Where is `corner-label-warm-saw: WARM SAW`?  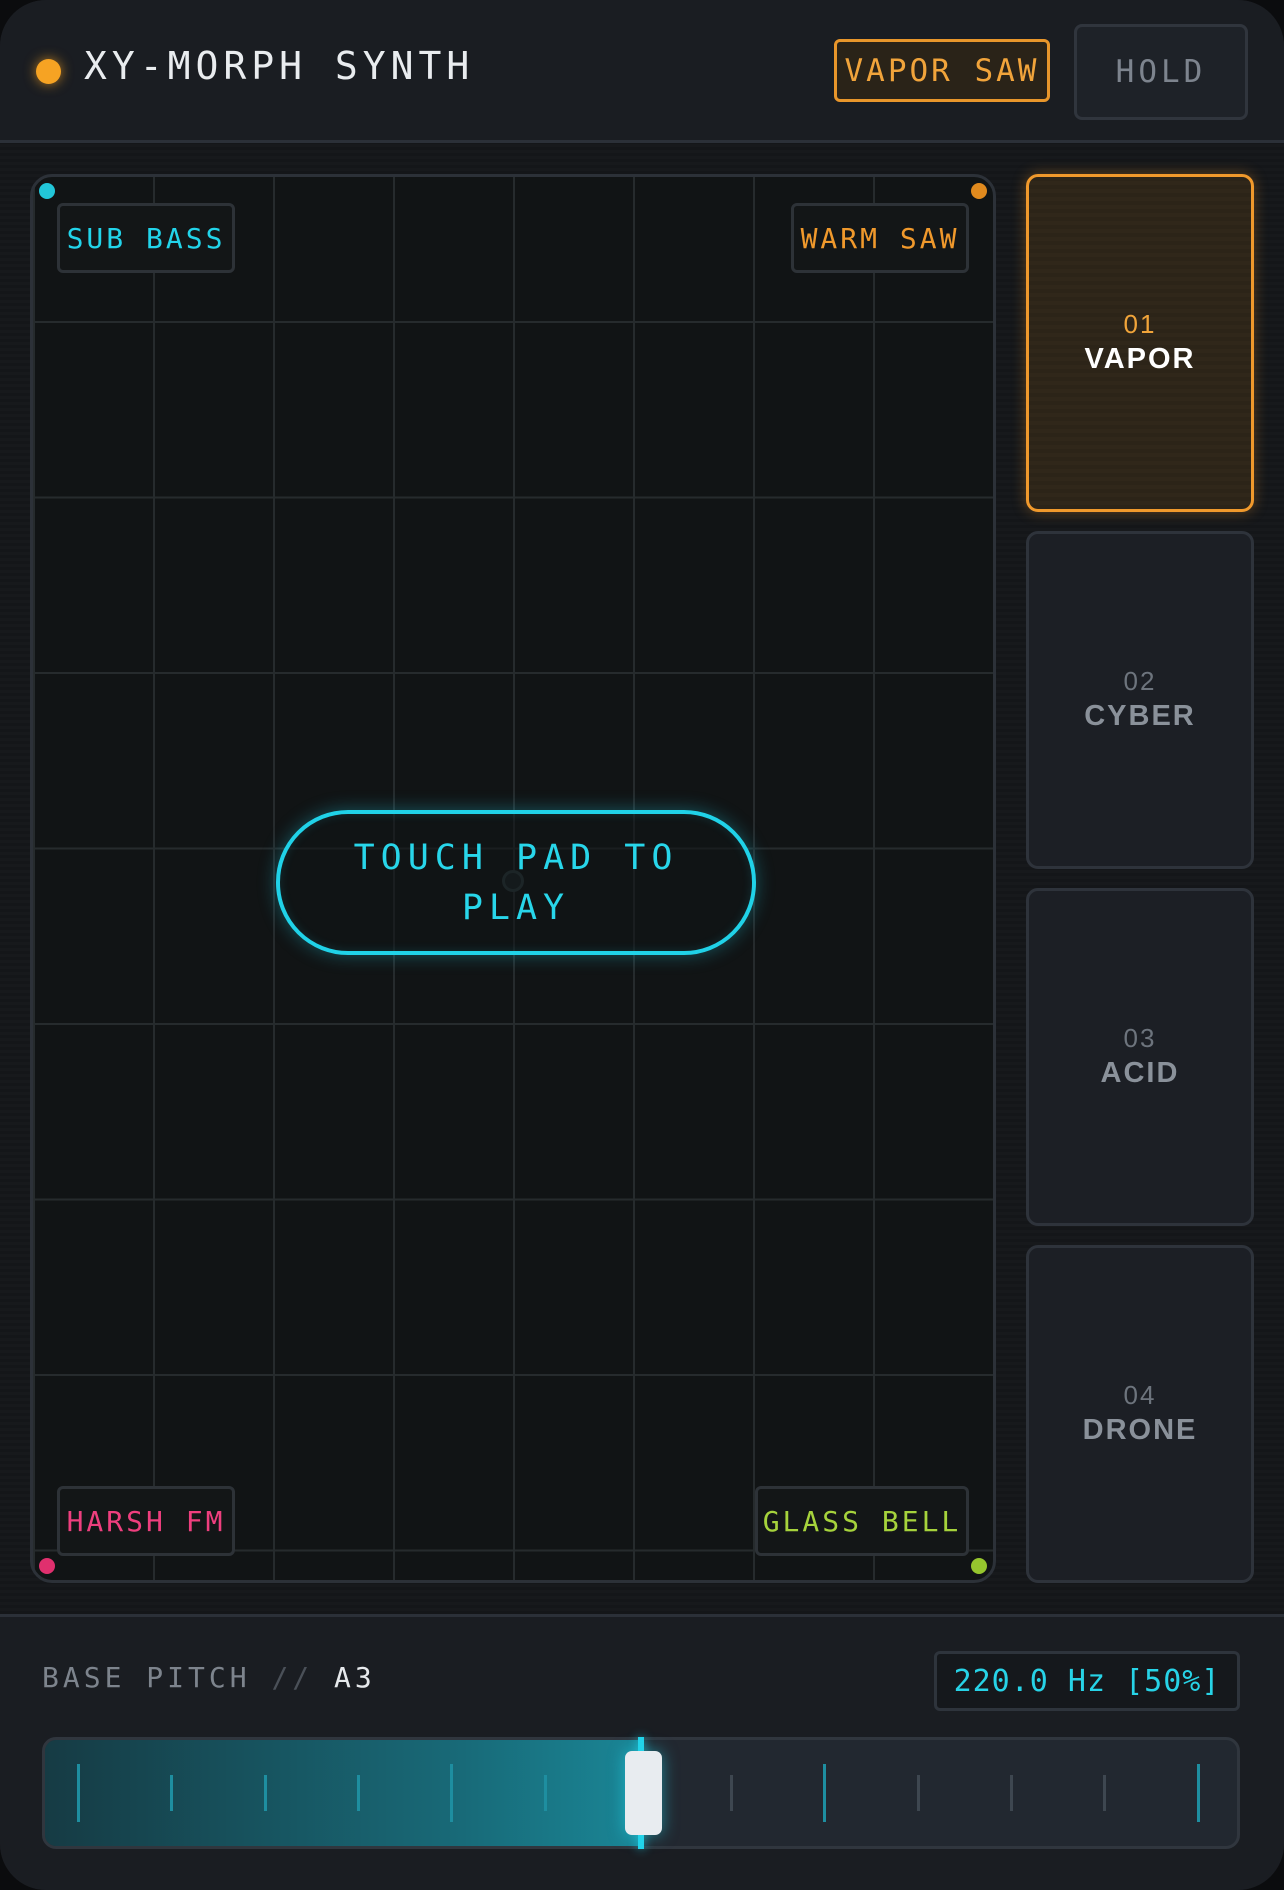 corner-label-warm-saw: WARM SAW is located at coordinates (880, 238).